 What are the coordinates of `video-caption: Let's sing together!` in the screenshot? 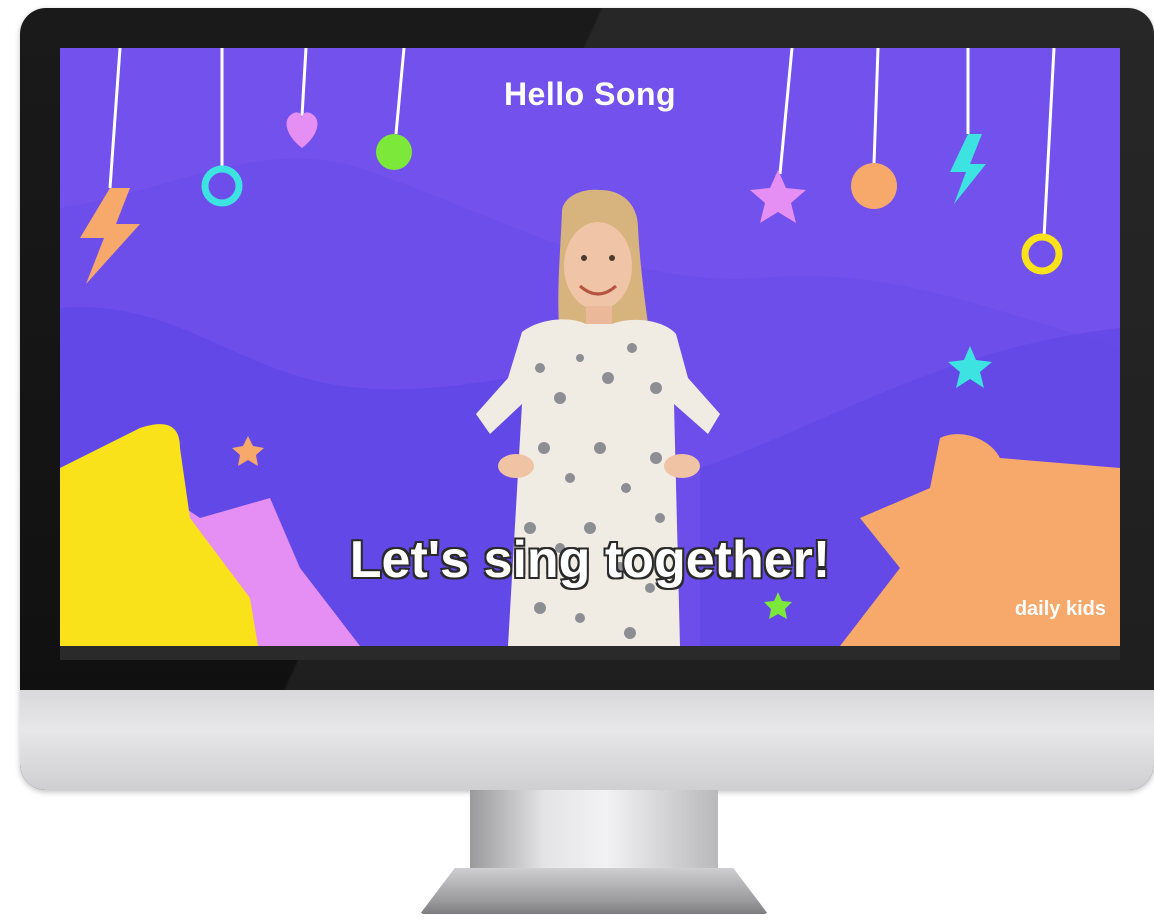 It's located at (590, 560).